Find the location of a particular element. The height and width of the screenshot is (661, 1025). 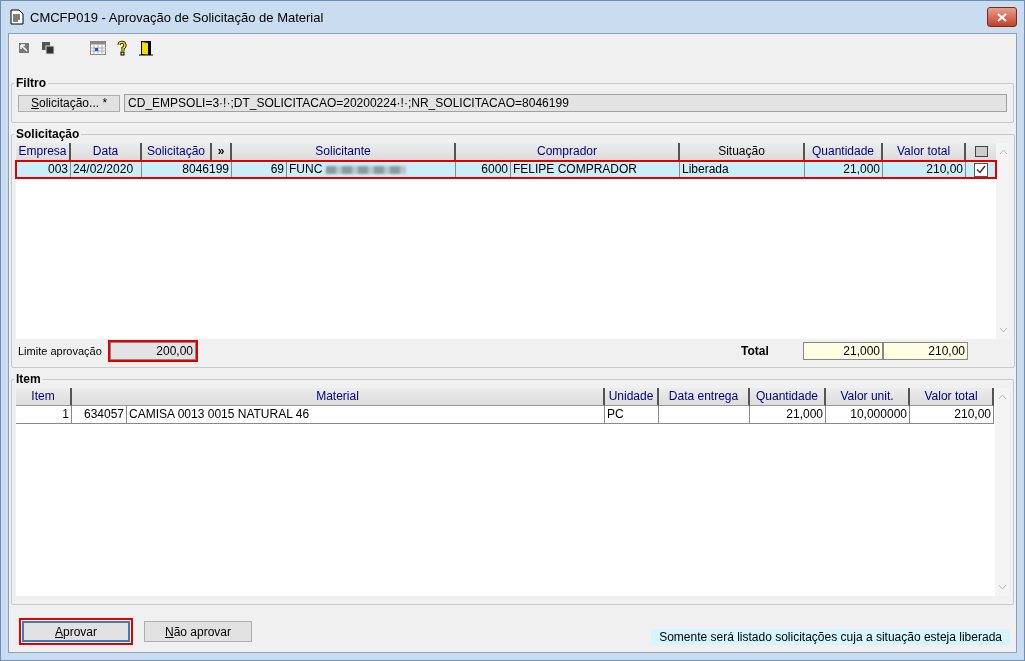

total-field: 210,00 is located at coordinates (925, 351).